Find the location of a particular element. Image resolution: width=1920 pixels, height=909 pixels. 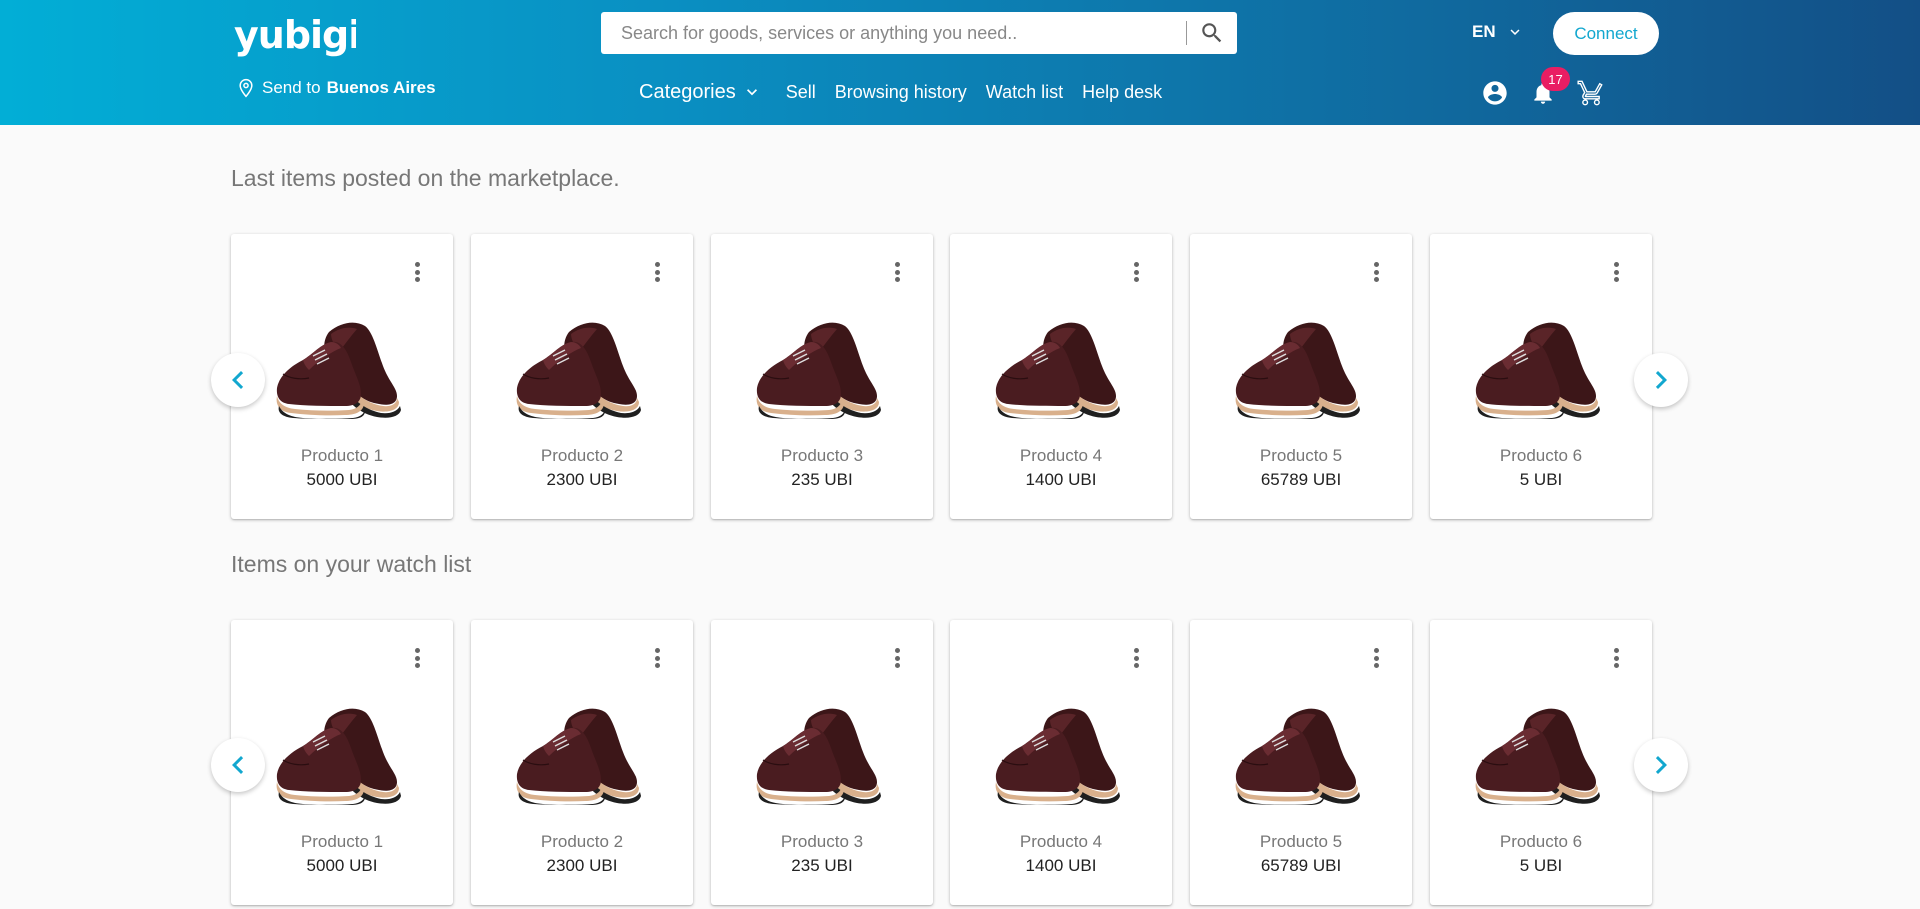

nav-browsing-history: Browsing history is located at coordinates (901, 92).